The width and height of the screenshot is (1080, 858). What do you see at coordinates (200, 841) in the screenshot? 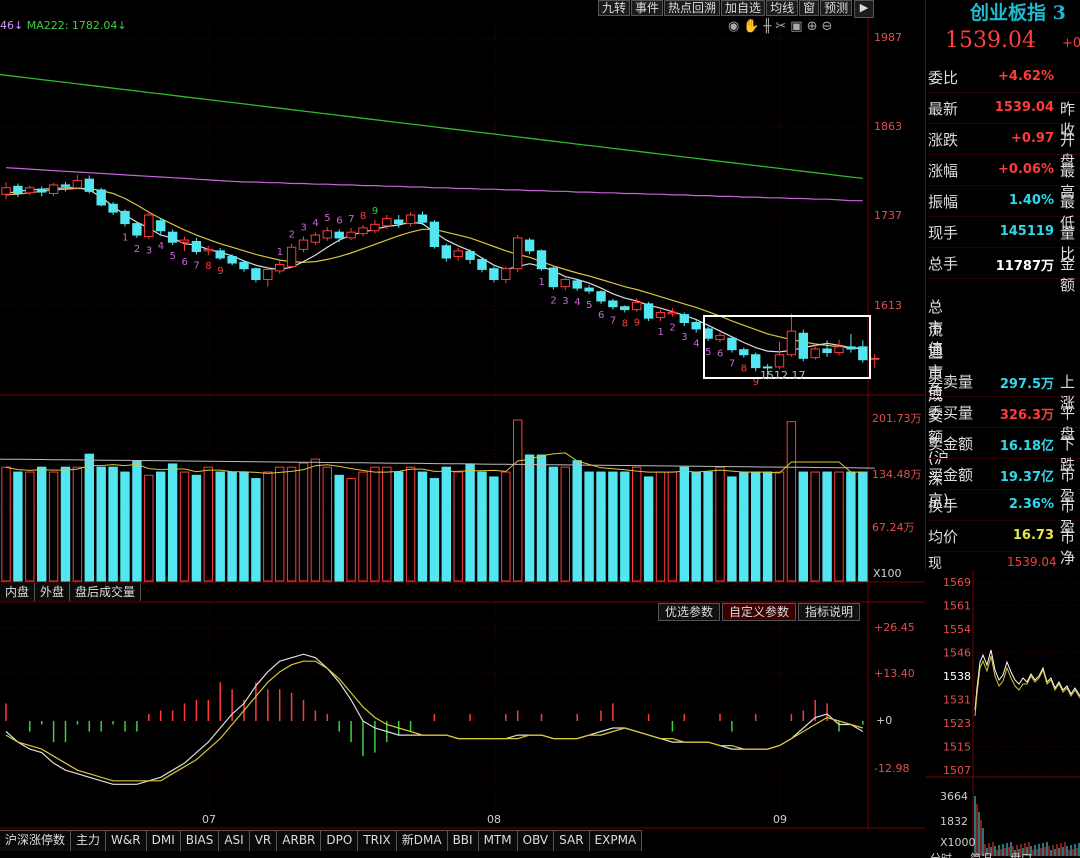
I see `indicator-tab-4: BIAS` at bounding box center [200, 841].